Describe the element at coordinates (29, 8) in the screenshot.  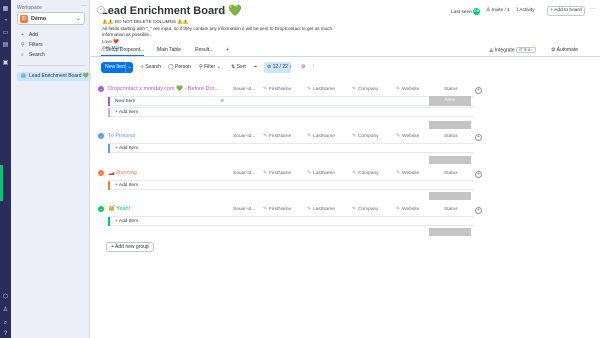
I see `workspace-label: Workspace` at that location.